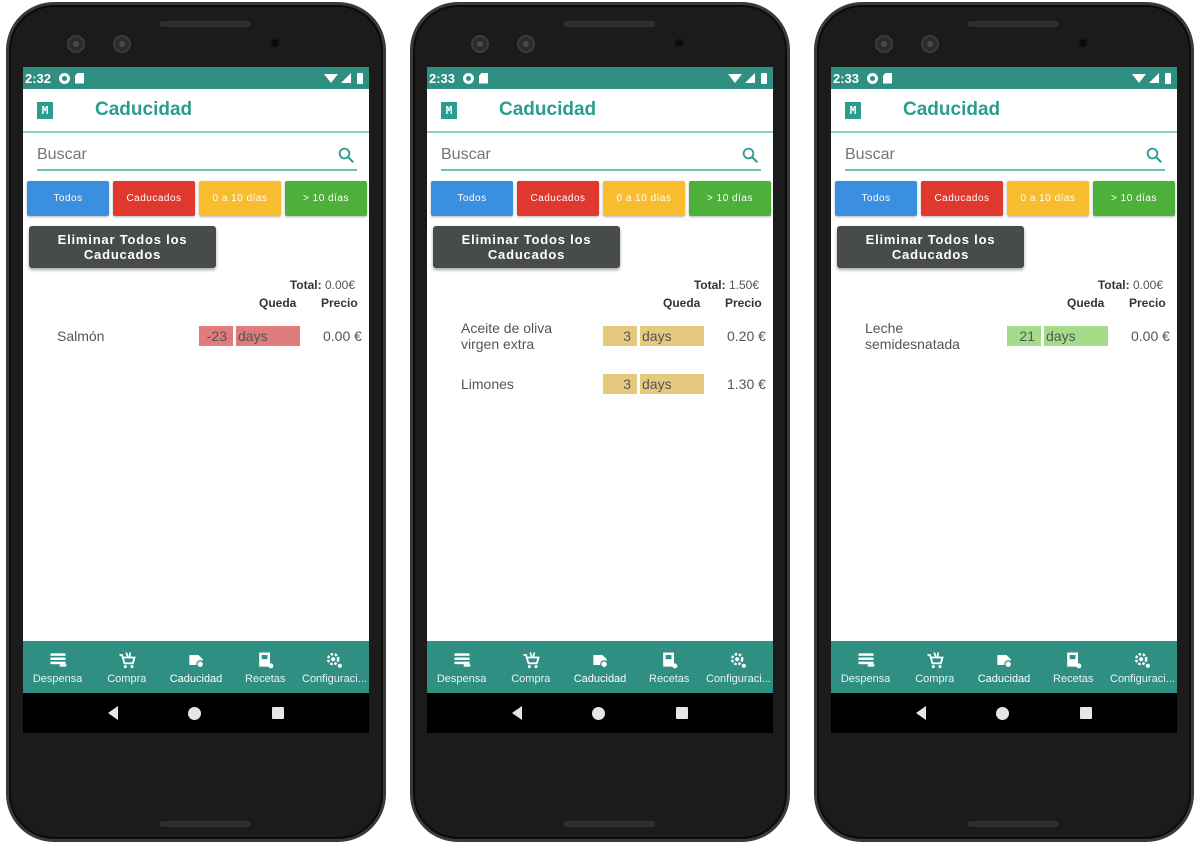 Image resolution: width=1194 pixels, height=844 pixels. Describe the element at coordinates (600, 388) in the screenshot. I see `list-item: Limones 3 days 1.30 €` at that location.